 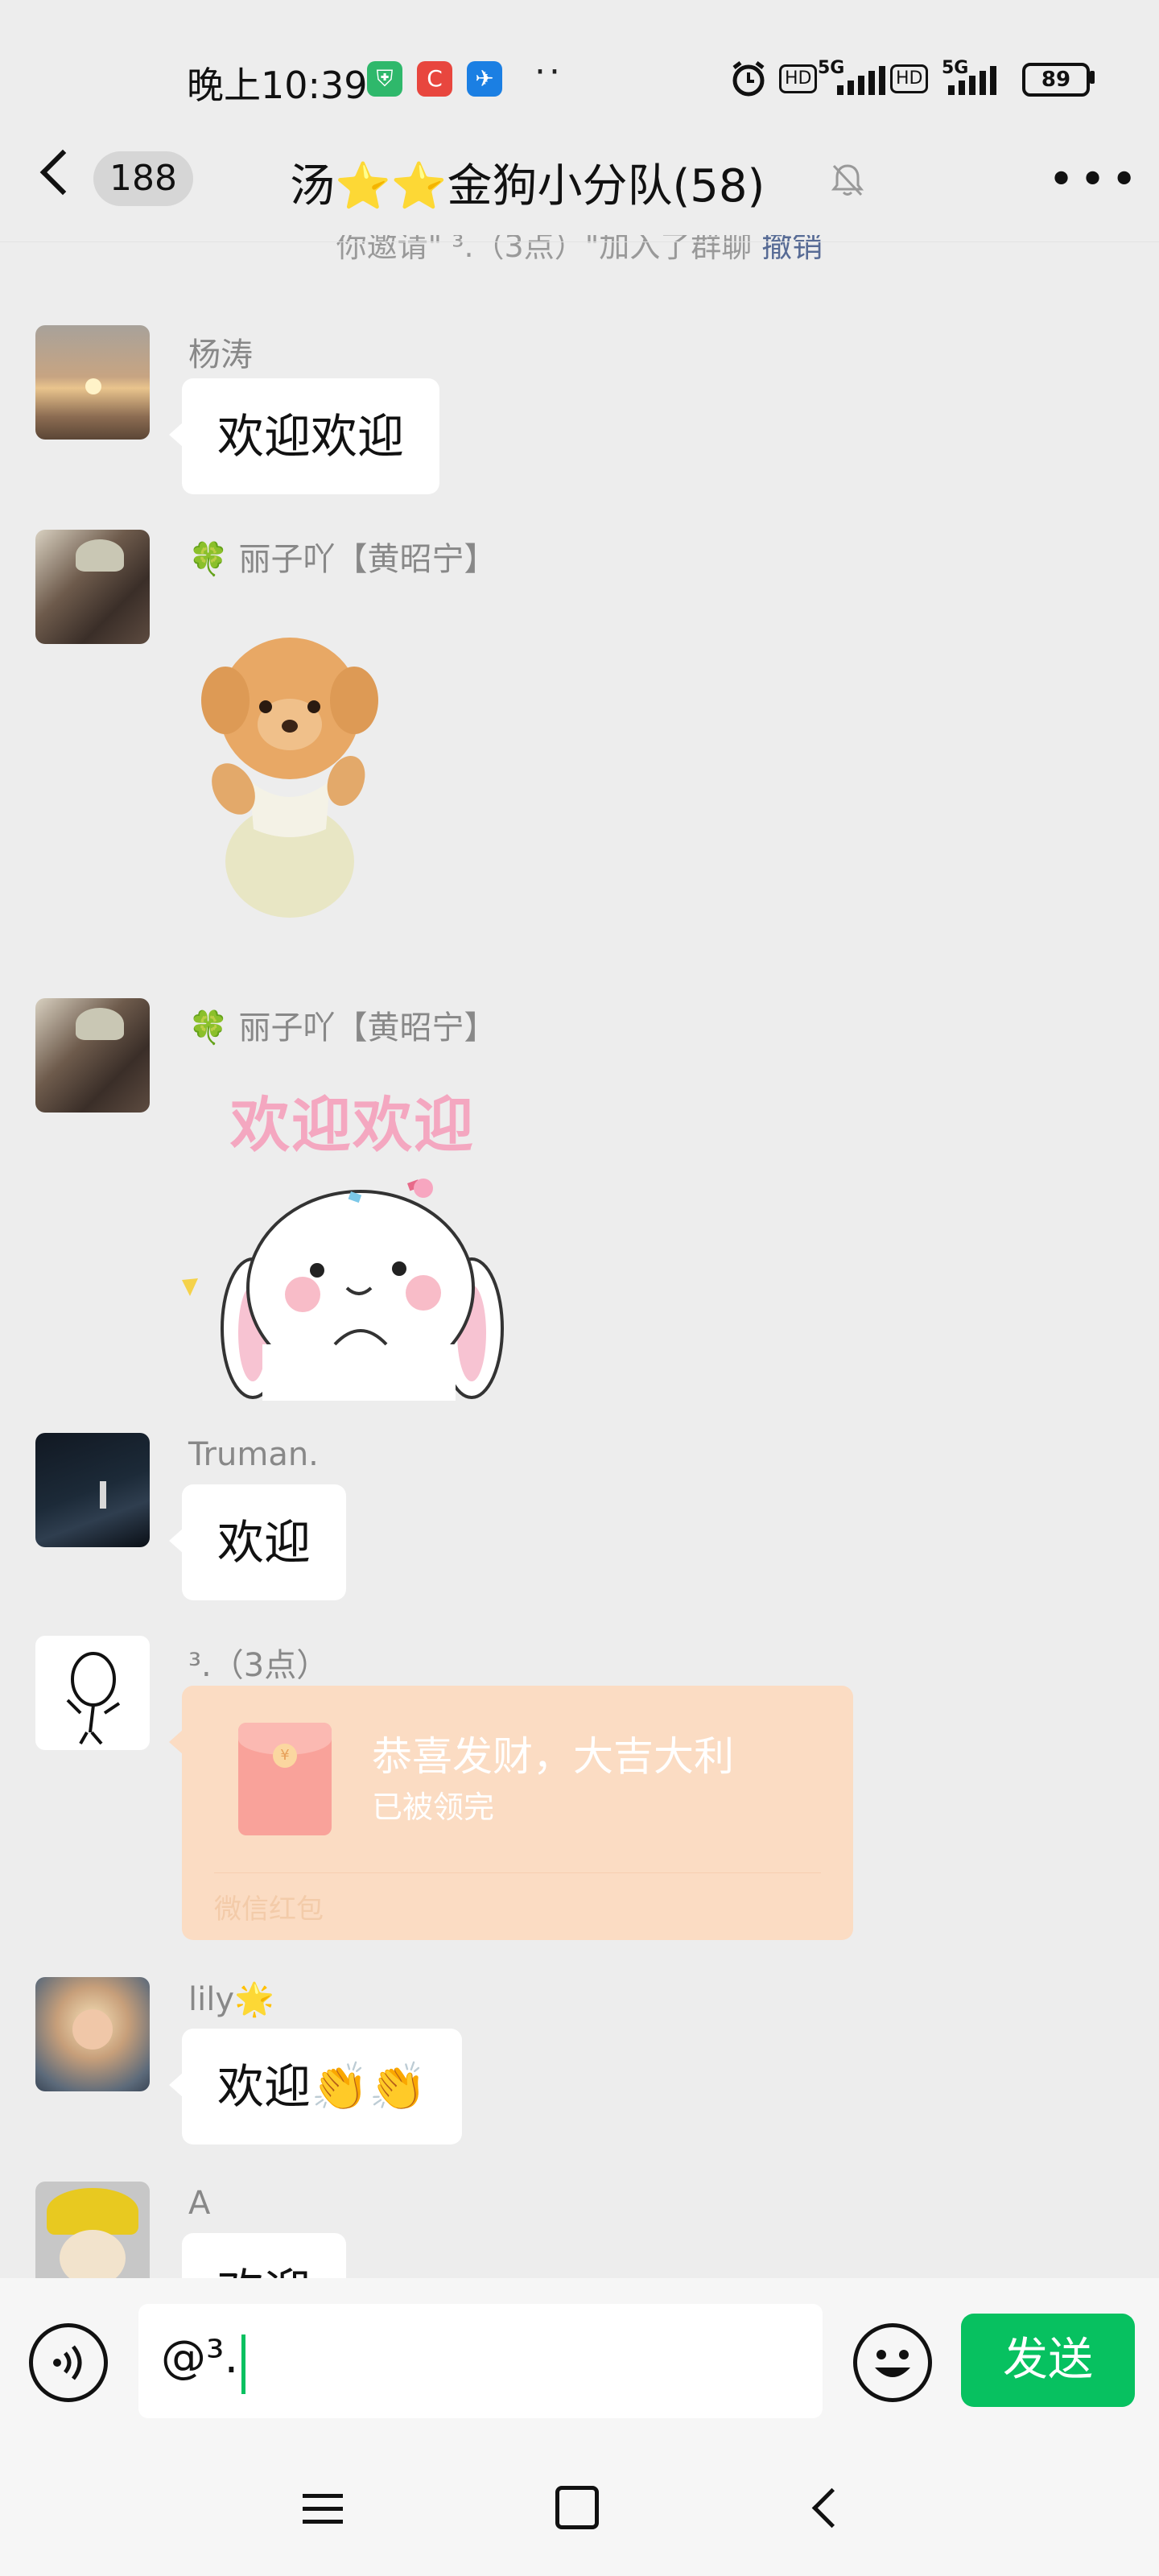 What do you see at coordinates (527, 182) in the screenshot?
I see `chat-title: 汤⭐️⭐️金狗小分队(58)` at bounding box center [527, 182].